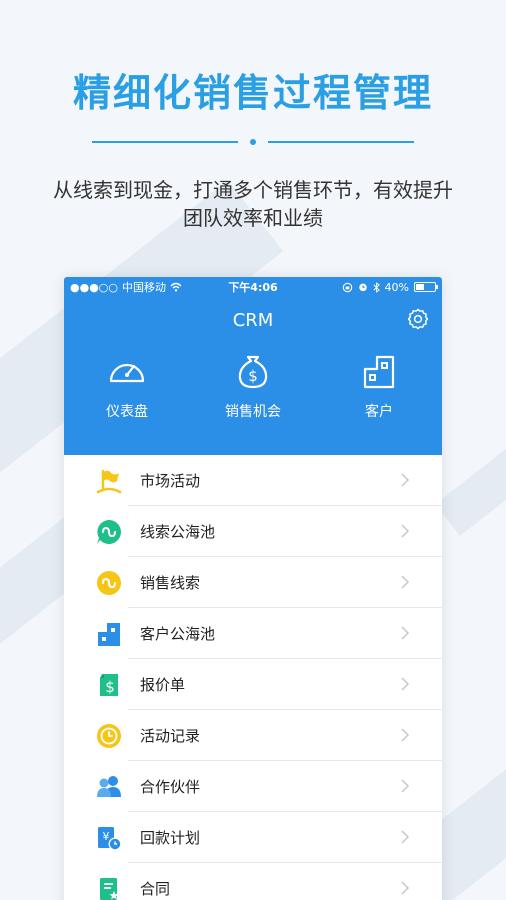 This screenshot has width=506, height=900. Describe the element at coordinates (426, 287) in the screenshot. I see `battery-icon` at that location.